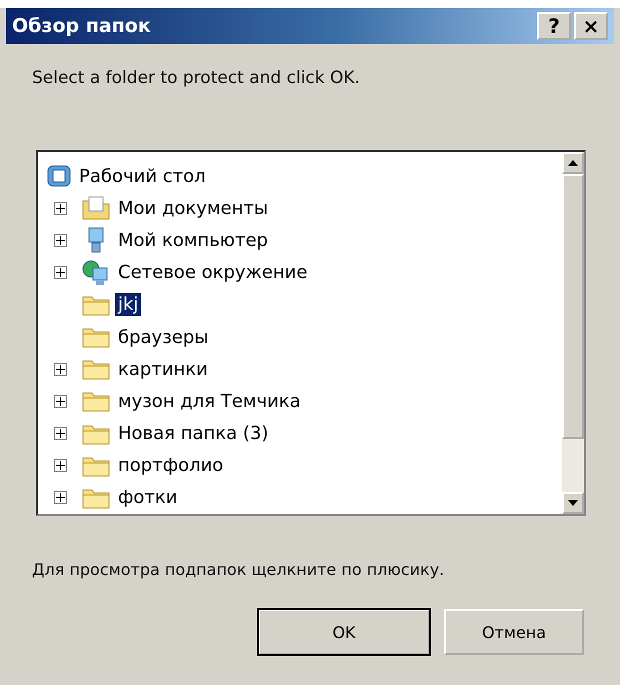  What do you see at coordinates (573, 306) in the screenshot?
I see `scroll-thumb` at bounding box center [573, 306].